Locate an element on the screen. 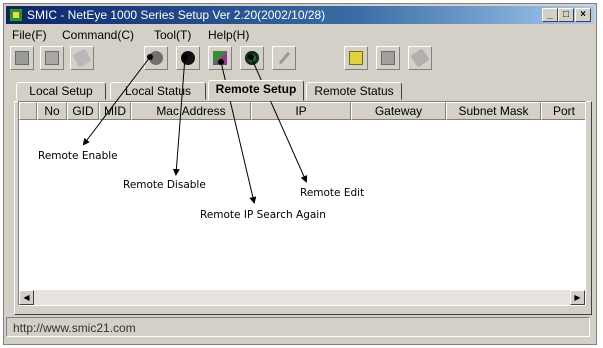 The height and width of the screenshot is (348, 603). tab-local-setup: Local Setup is located at coordinates (61, 91).